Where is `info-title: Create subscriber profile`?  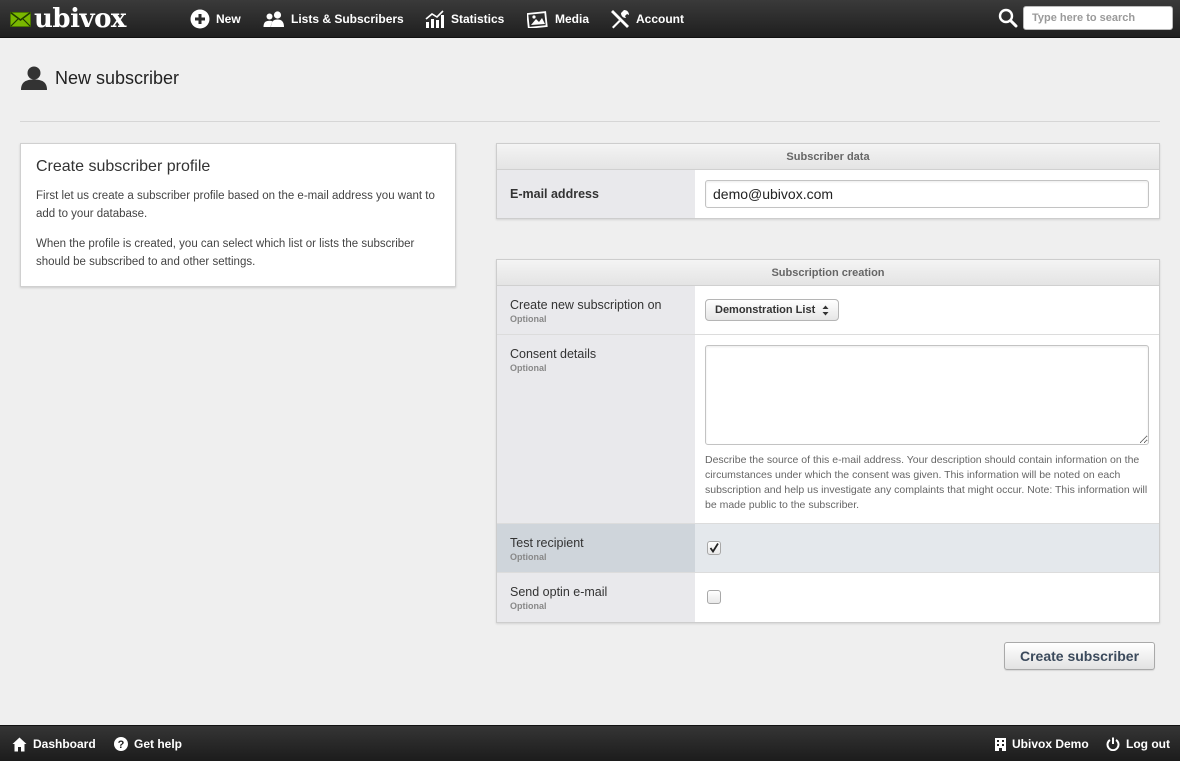 info-title: Create subscriber profile is located at coordinates (123, 166).